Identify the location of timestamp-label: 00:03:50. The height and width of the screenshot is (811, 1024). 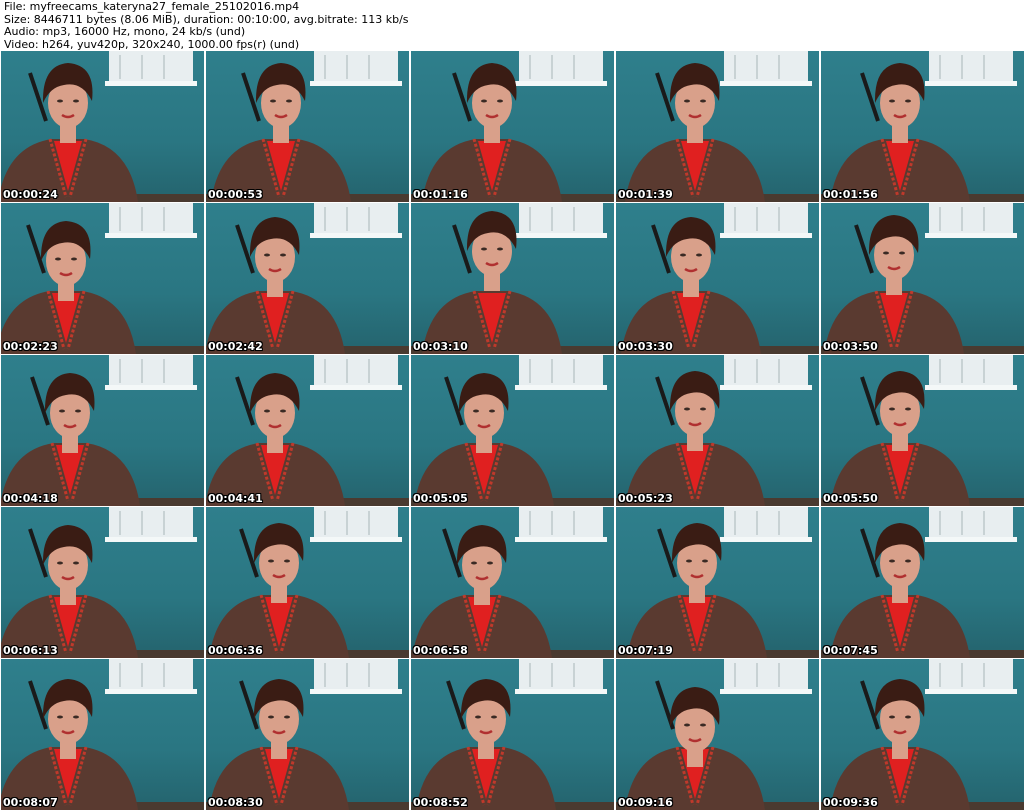
(850, 346).